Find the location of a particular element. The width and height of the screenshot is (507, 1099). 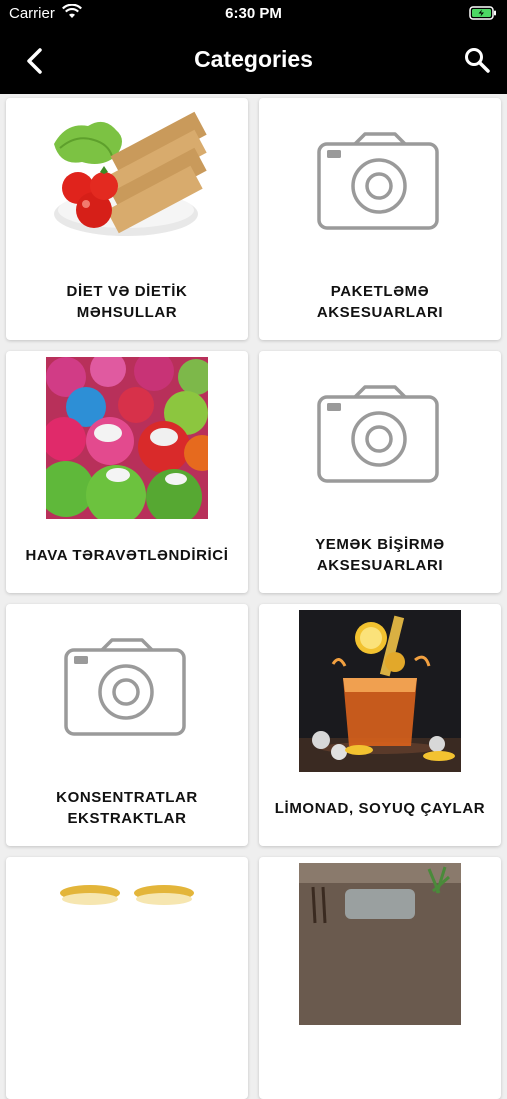

page-title: Categories is located at coordinates (253, 59).